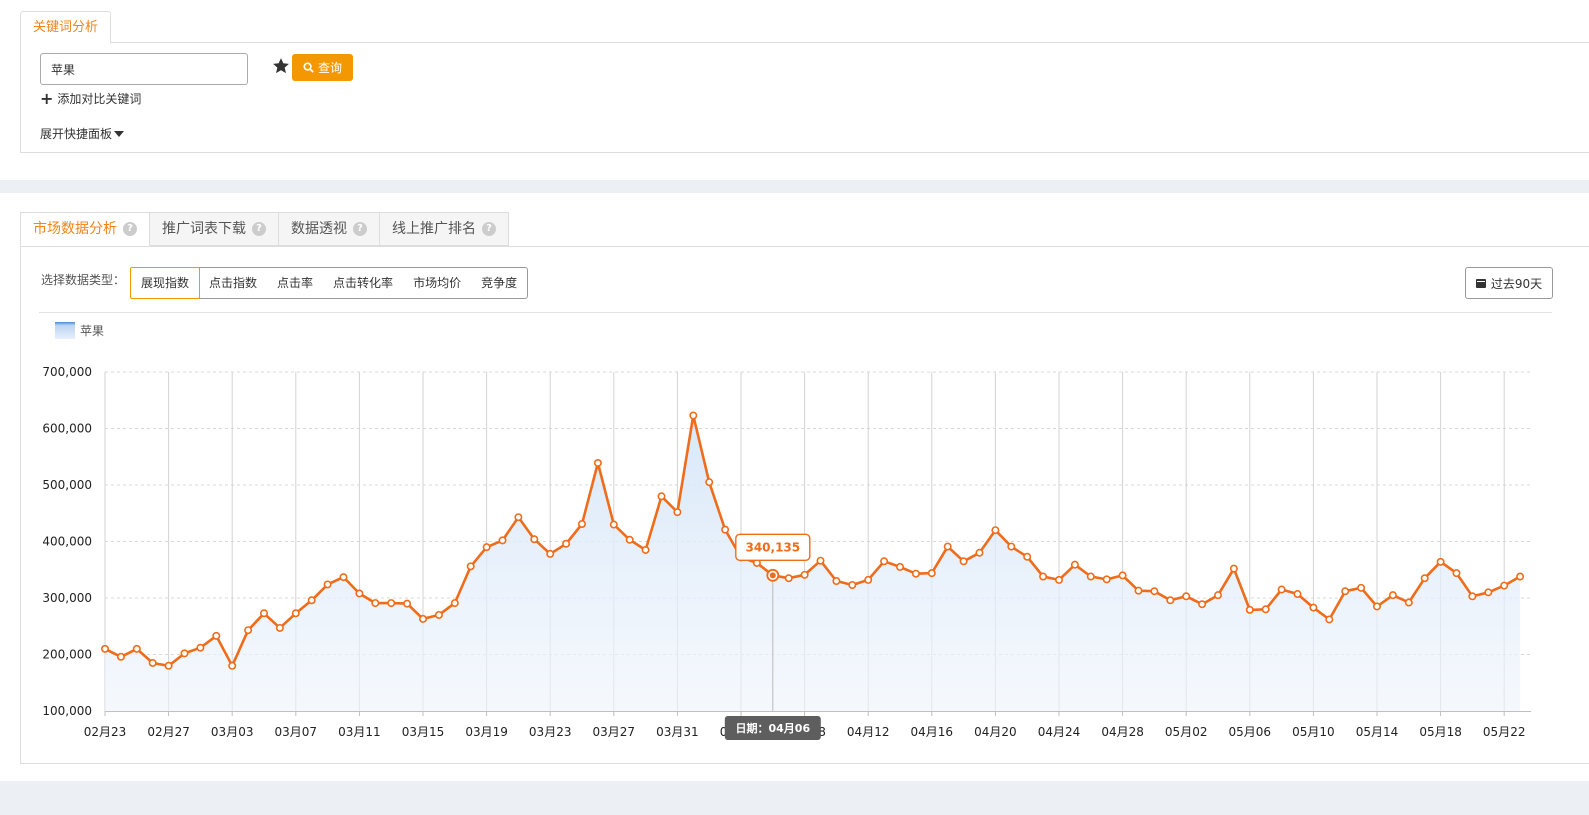 The image size is (1589, 815). I want to click on add-compare-keyword: + 添加对比关键词, so click(90, 98).